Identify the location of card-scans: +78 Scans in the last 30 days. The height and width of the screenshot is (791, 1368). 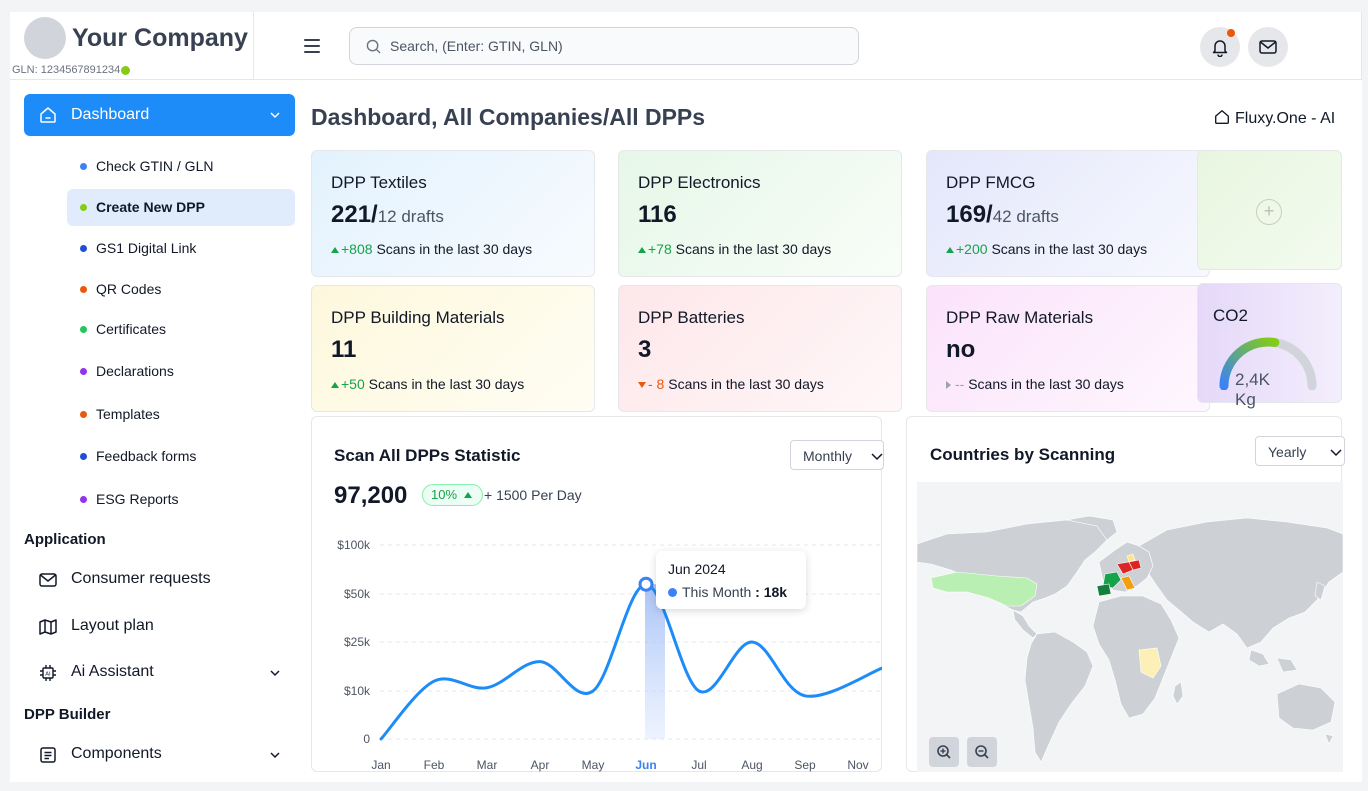
(734, 249).